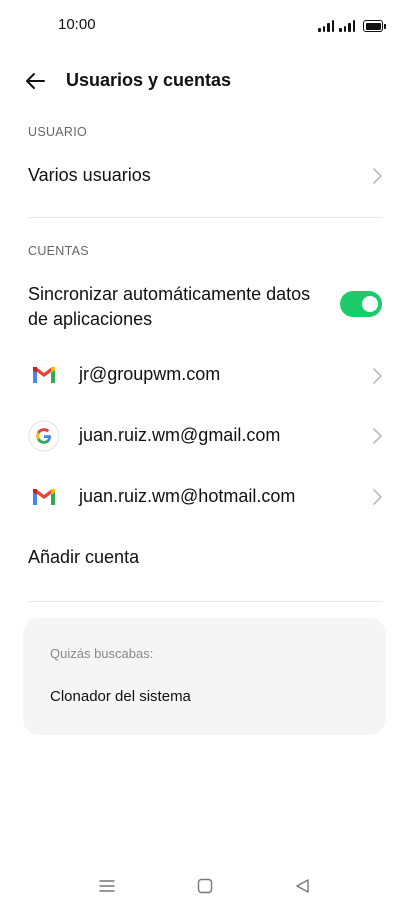  Describe the element at coordinates (204, 25) in the screenshot. I see `status-bar: 10:00` at that location.